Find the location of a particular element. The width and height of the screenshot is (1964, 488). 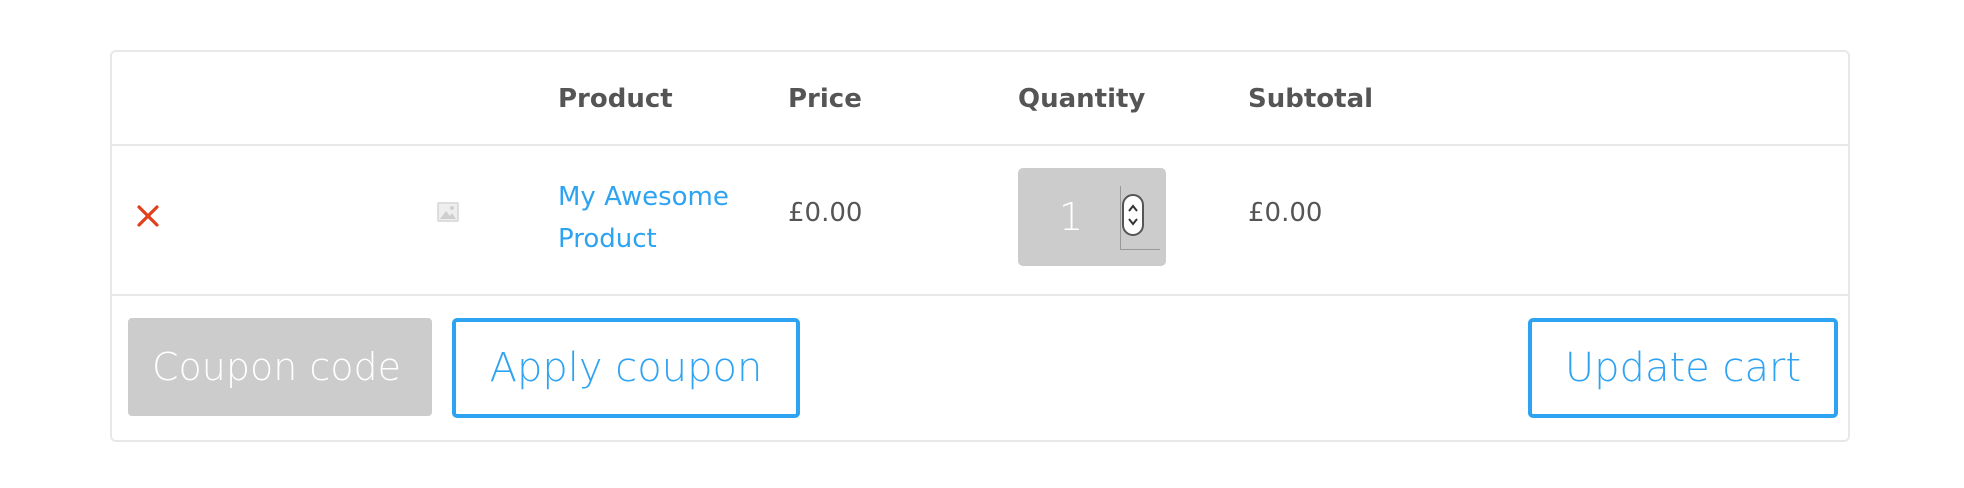

remove-item-icon is located at coordinates (148, 216).